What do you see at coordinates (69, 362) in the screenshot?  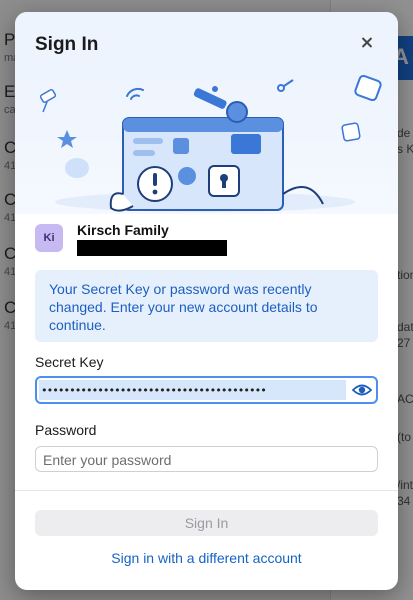 I see `secret-key-label: Secret Key` at bounding box center [69, 362].